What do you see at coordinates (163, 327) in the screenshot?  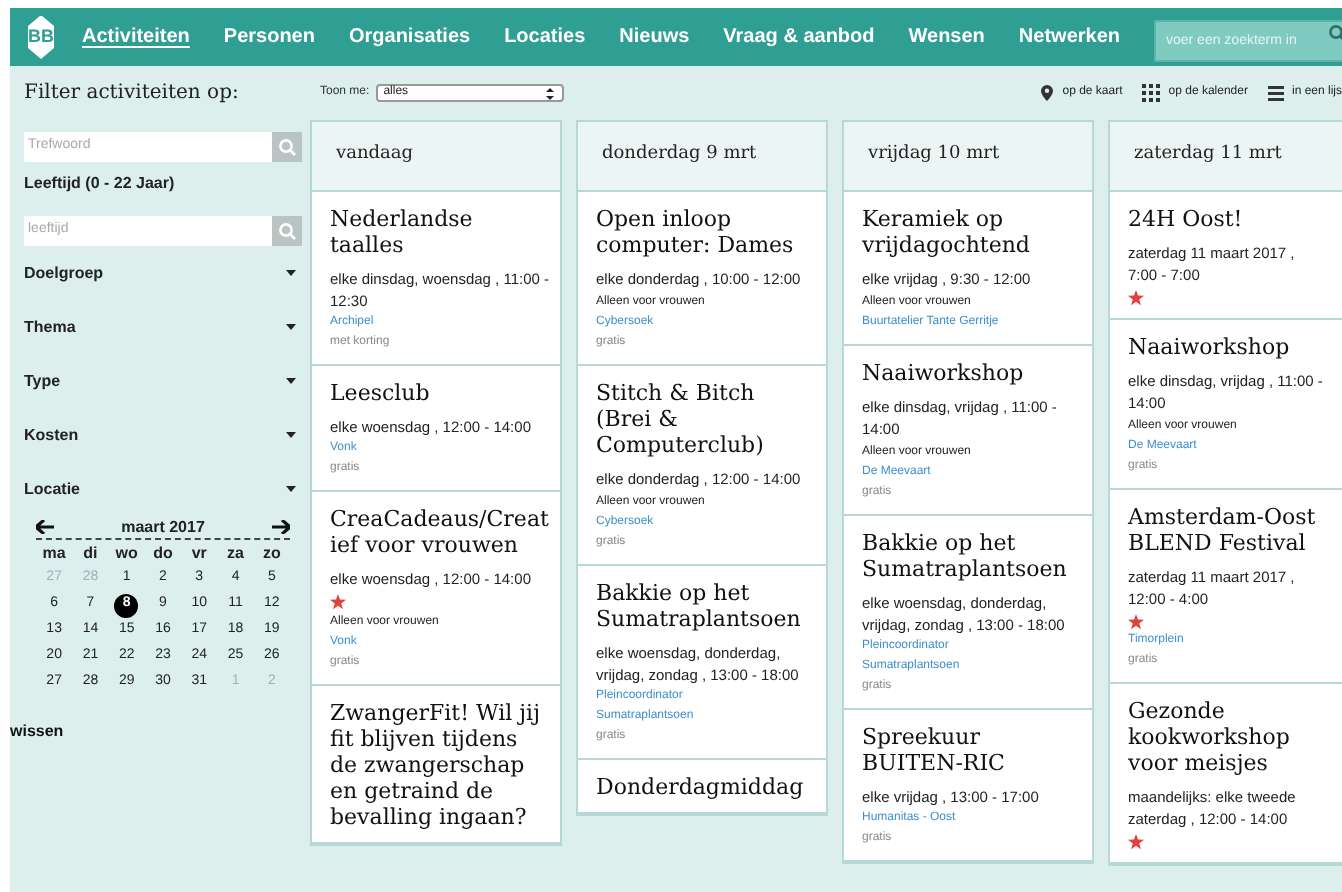 I see `filter-dropdown: Thema` at bounding box center [163, 327].